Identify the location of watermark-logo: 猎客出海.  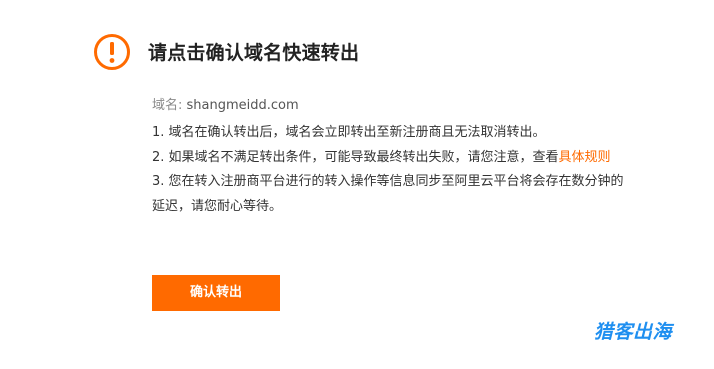
(633, 332).